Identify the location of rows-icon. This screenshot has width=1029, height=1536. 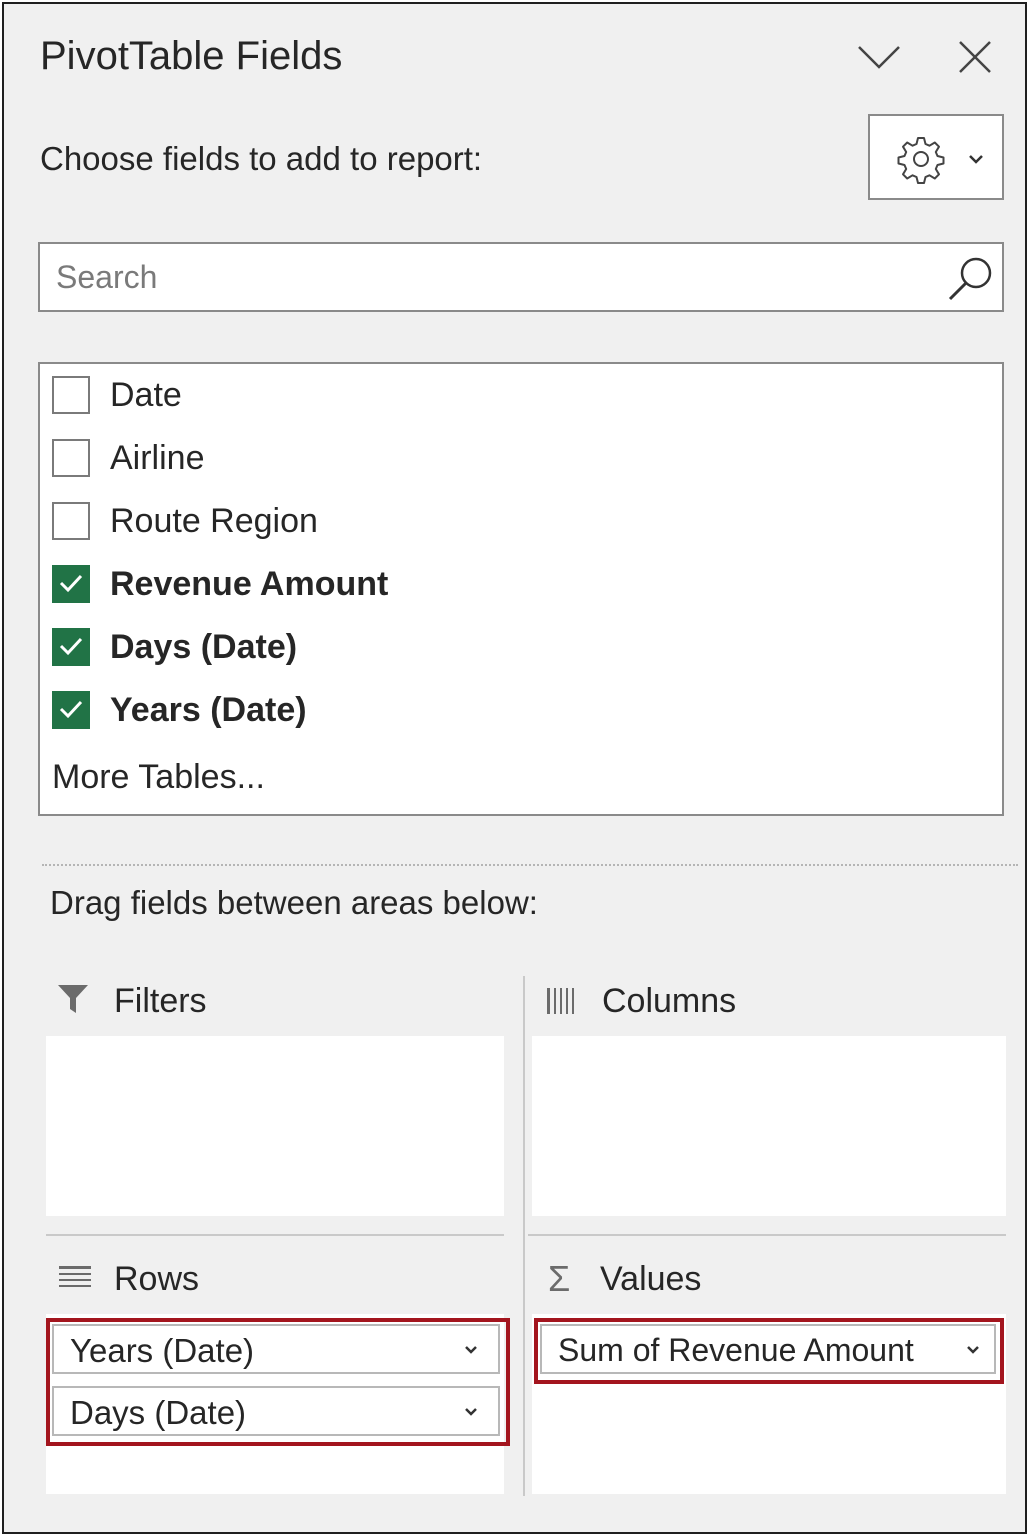
(75, 1276).